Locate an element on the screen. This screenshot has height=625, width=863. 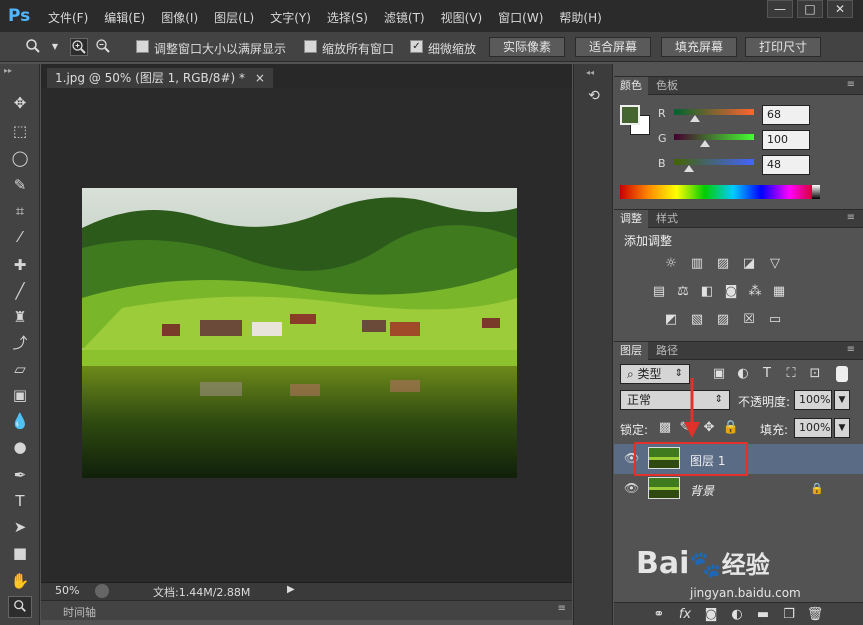
foreground-color-swatch is located at coordinates (630, 115).